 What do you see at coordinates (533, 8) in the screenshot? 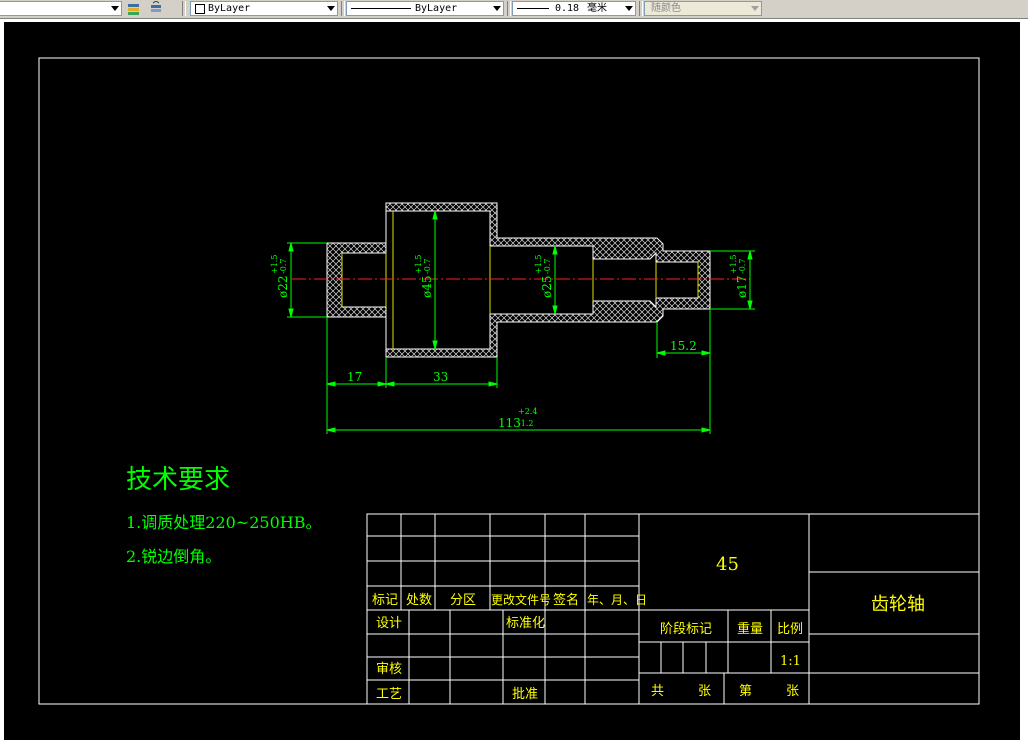
I see `lineweight-preview-line` at bounding box center [533, 8].